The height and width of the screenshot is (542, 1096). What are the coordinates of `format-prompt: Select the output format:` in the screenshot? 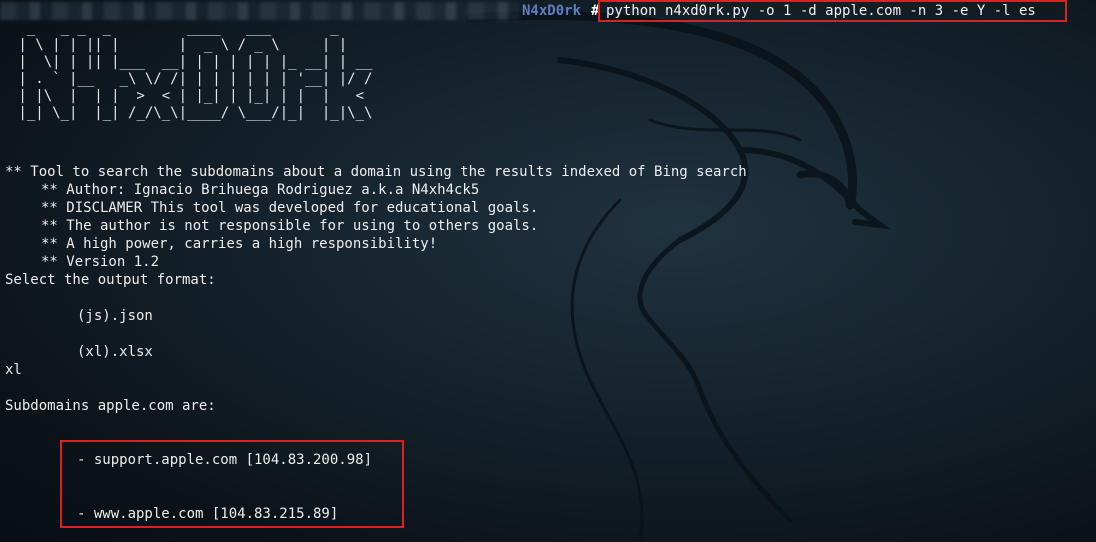 It's located at (110, 280).